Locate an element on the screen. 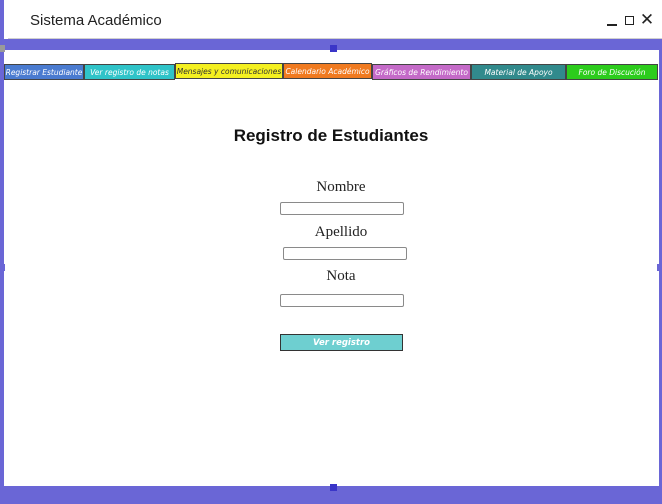 The image size is (662, 504). resize-handle-top-left is located at coordinates (2, 48).